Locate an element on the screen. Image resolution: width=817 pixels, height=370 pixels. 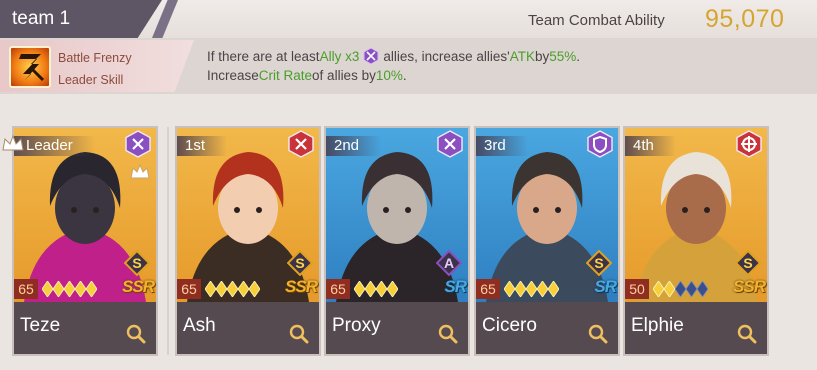
team-name: team 1 is located at coordinates (41, 19).